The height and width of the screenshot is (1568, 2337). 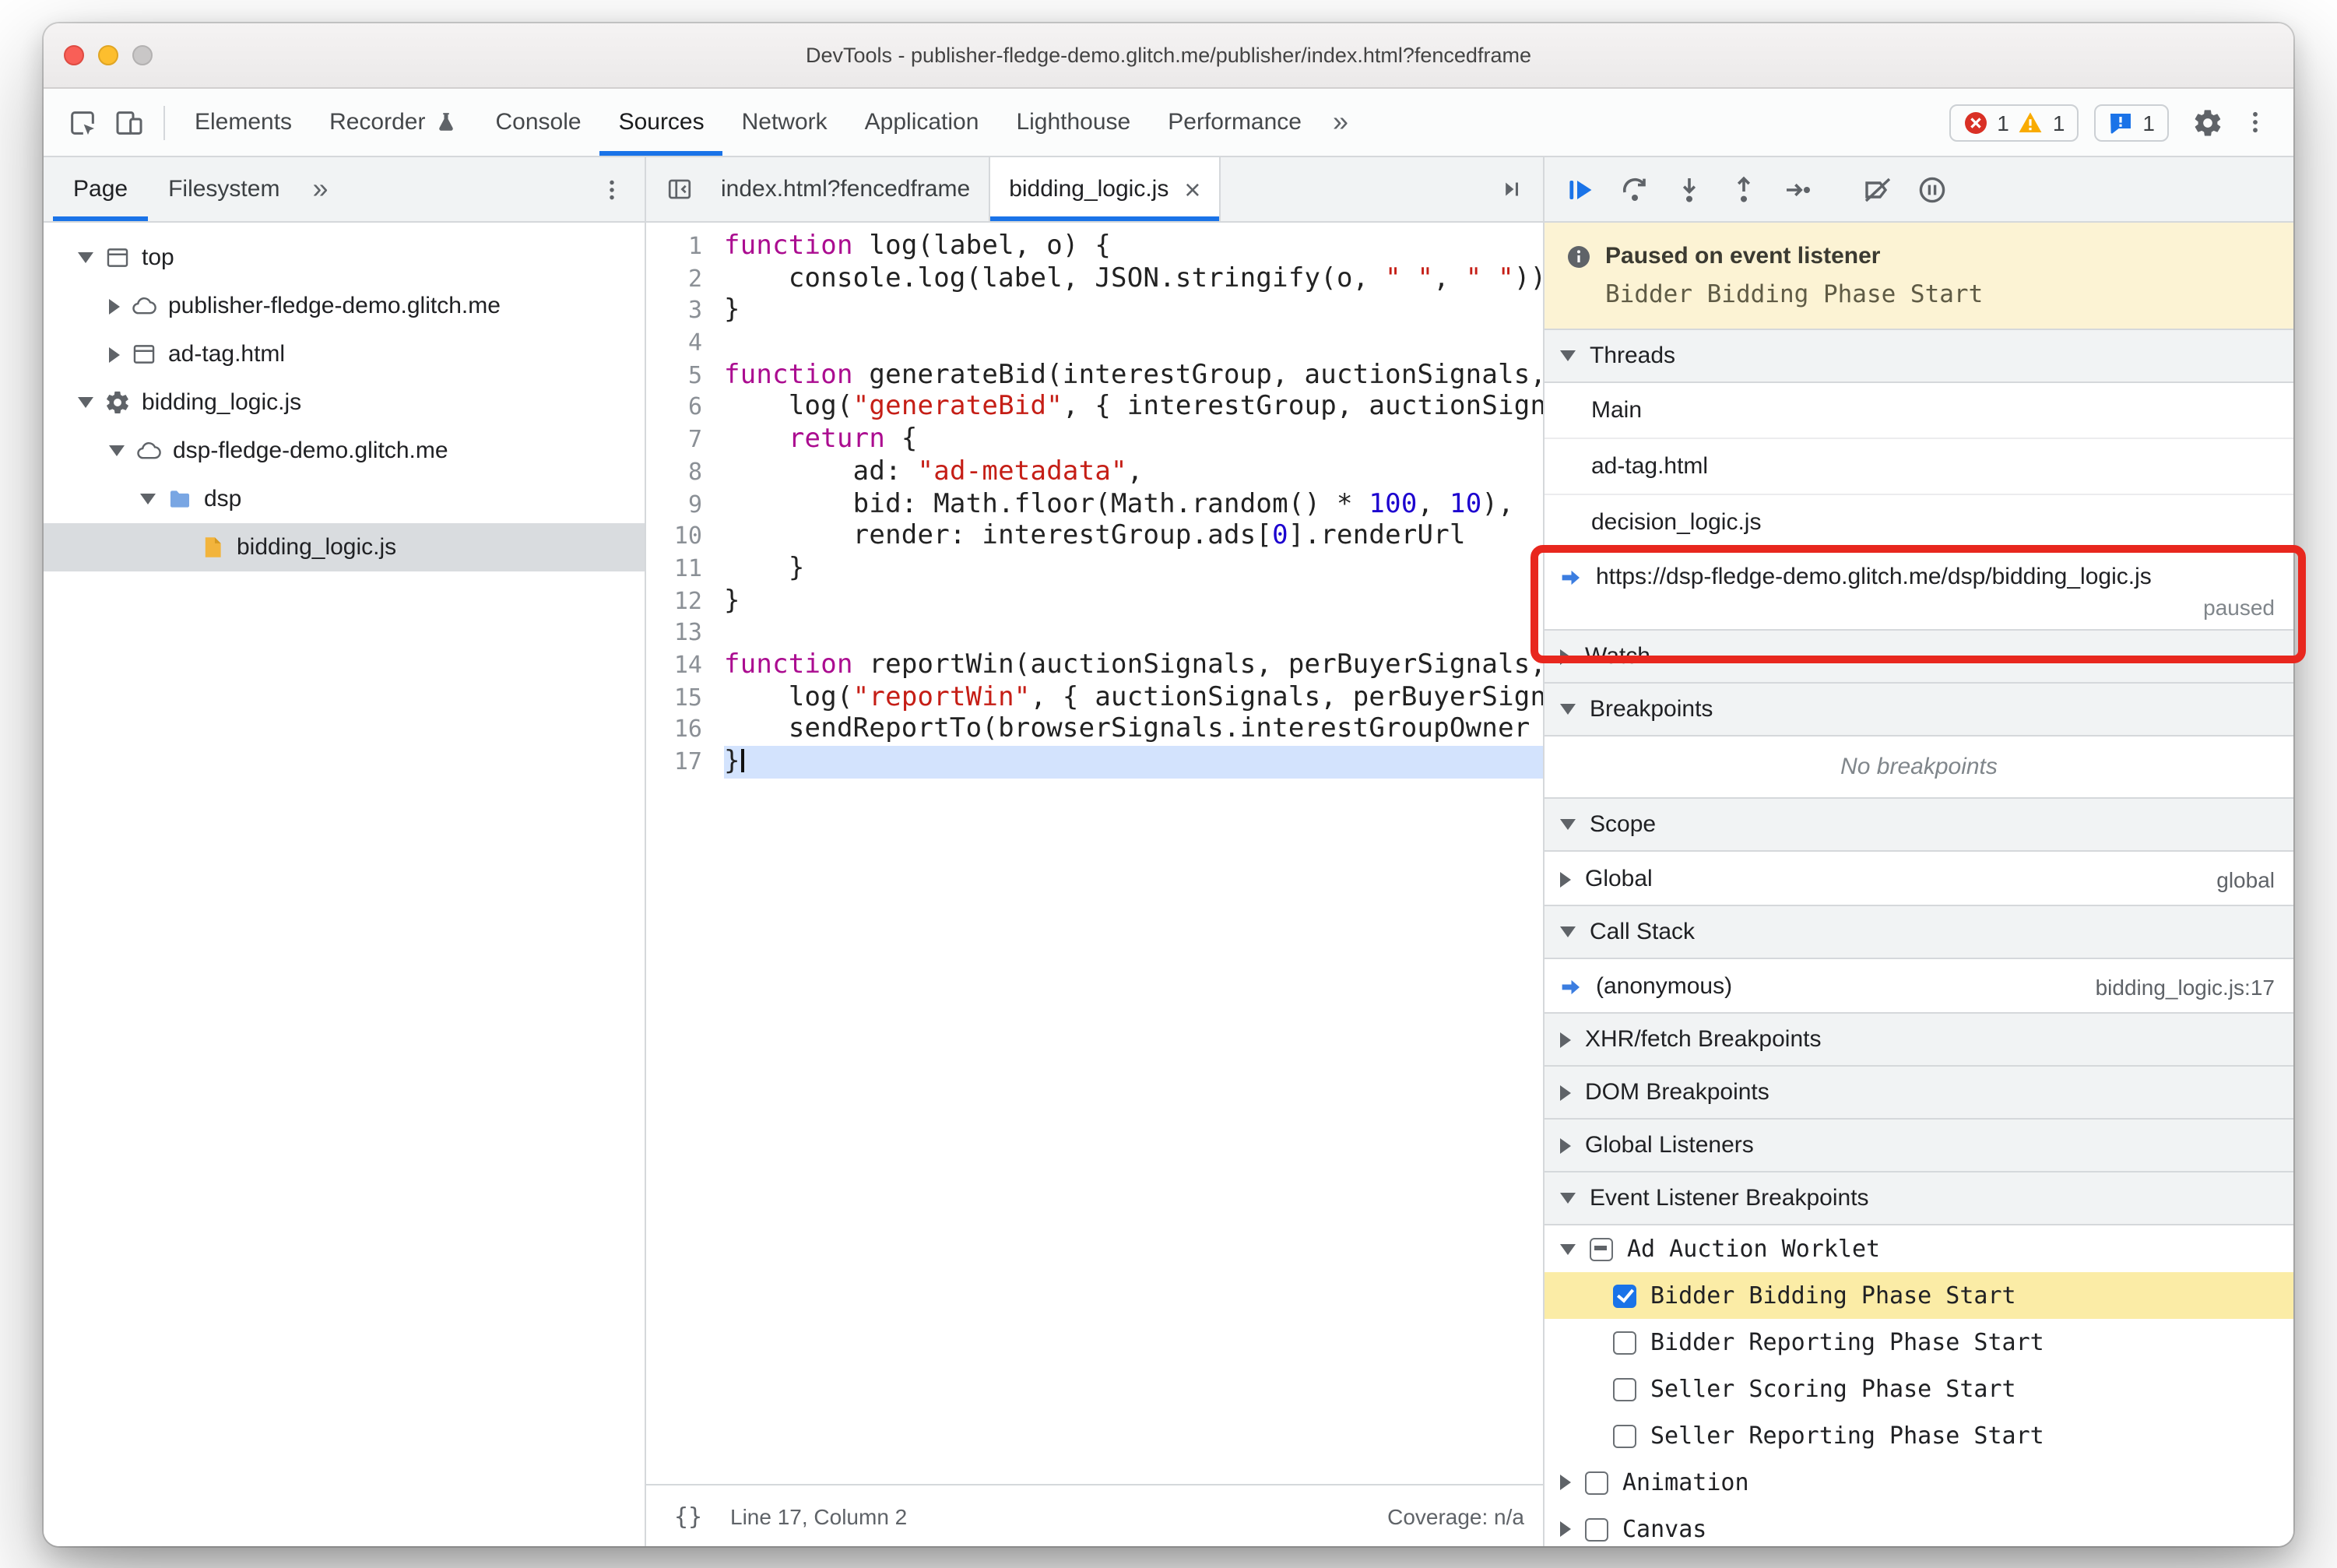 I want to click on watch-section-header: Watch, so click(x=1919, y=656).